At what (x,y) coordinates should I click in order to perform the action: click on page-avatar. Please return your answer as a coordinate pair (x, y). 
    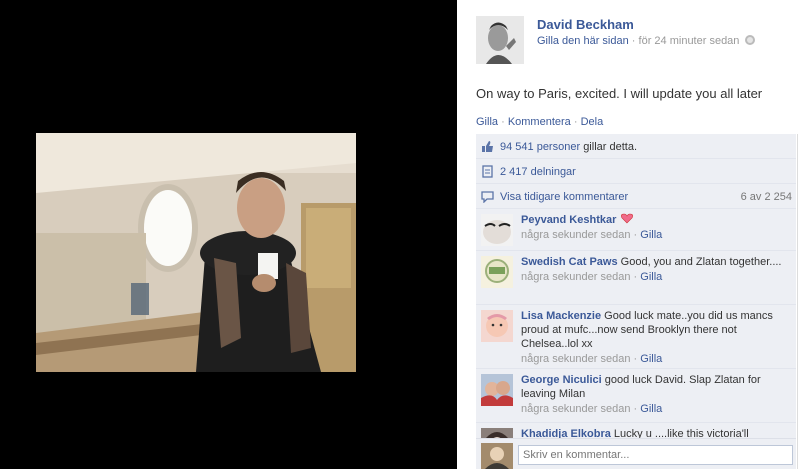
    Looking at the image, I should click on (500, 40).